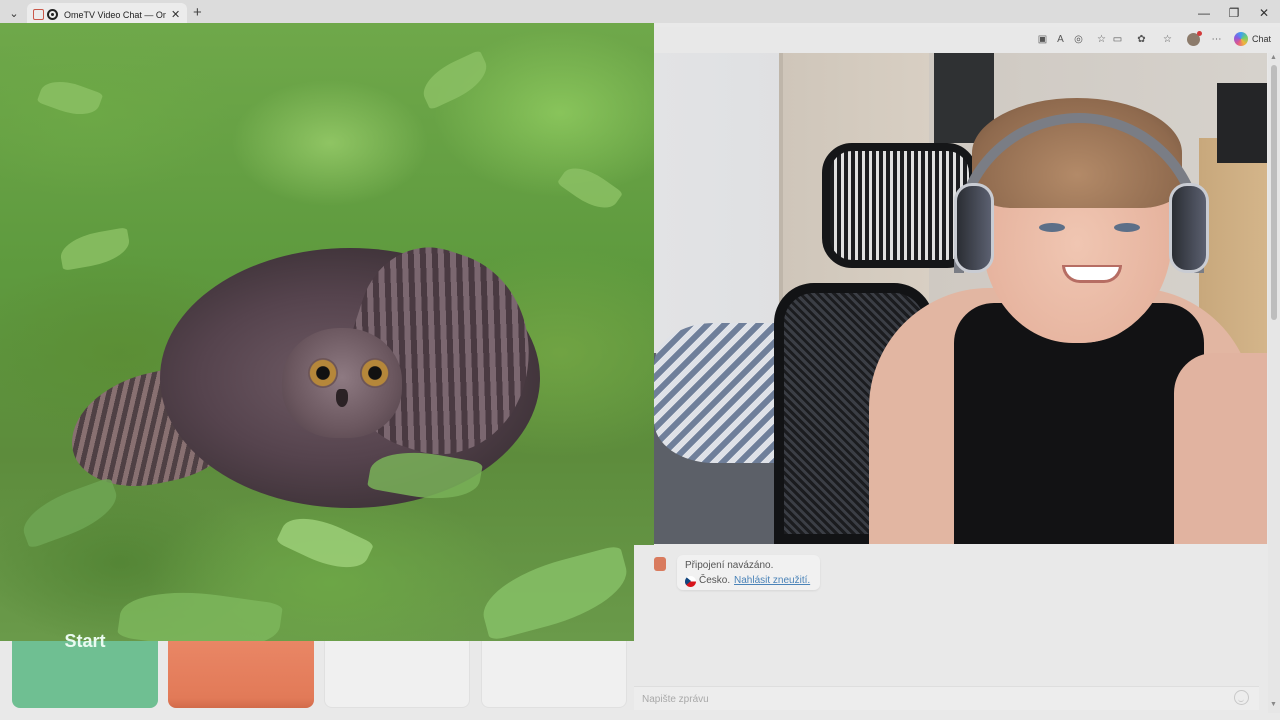 The width and height of the screenshot is (1280, 720). Describe the element at coordinates (1220, 448) in the screenshot. I see `person-arm` at that location.